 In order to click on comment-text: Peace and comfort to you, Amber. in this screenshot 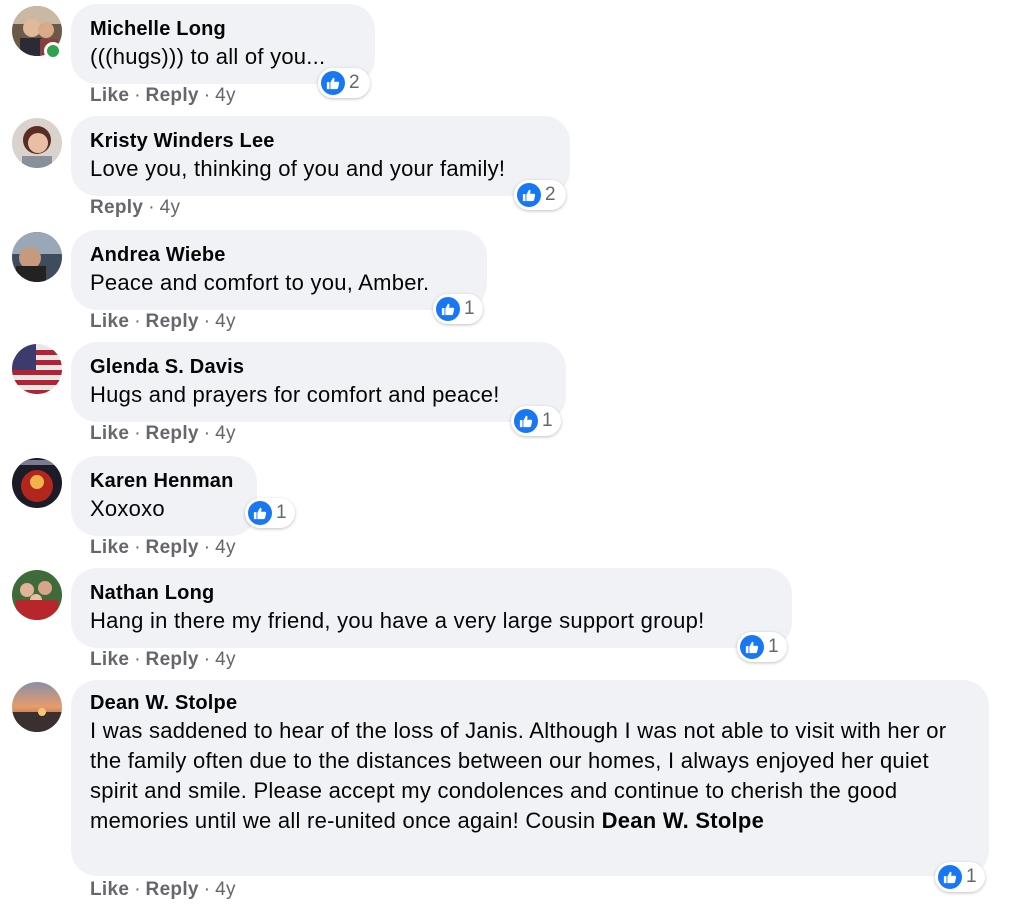, I will do `click(260, 282)`.